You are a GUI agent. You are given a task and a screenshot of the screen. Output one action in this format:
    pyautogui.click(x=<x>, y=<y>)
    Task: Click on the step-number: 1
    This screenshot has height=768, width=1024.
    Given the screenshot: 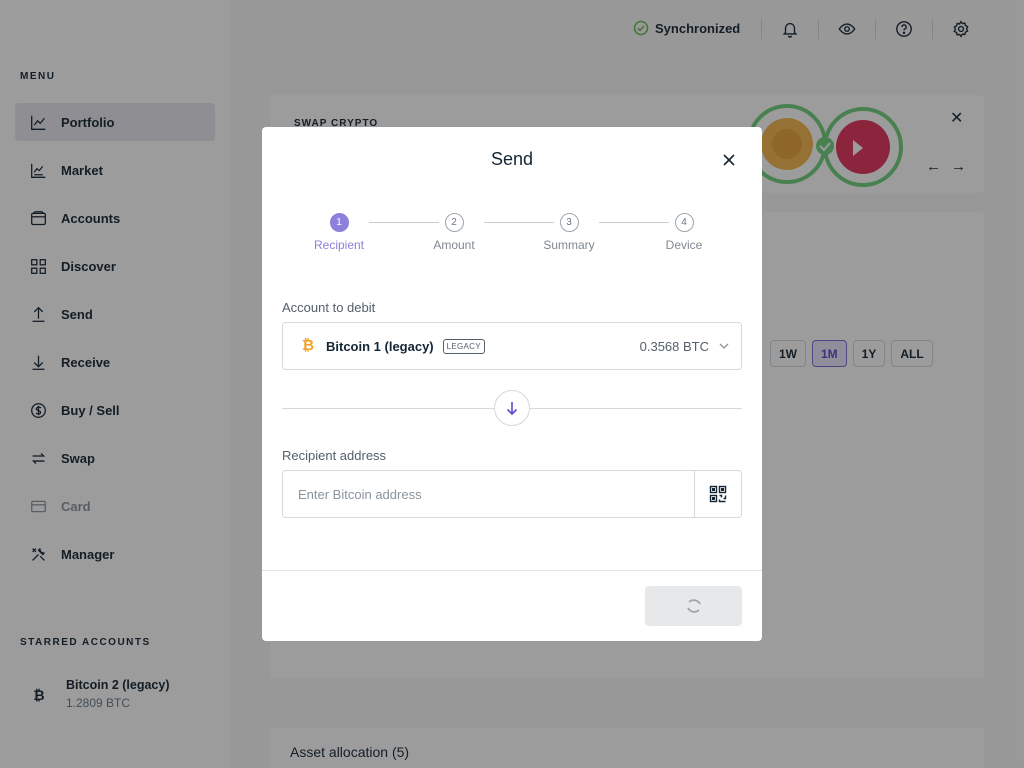 What is the action you would take?
    pyautogui.click(x=339, y=222)
    